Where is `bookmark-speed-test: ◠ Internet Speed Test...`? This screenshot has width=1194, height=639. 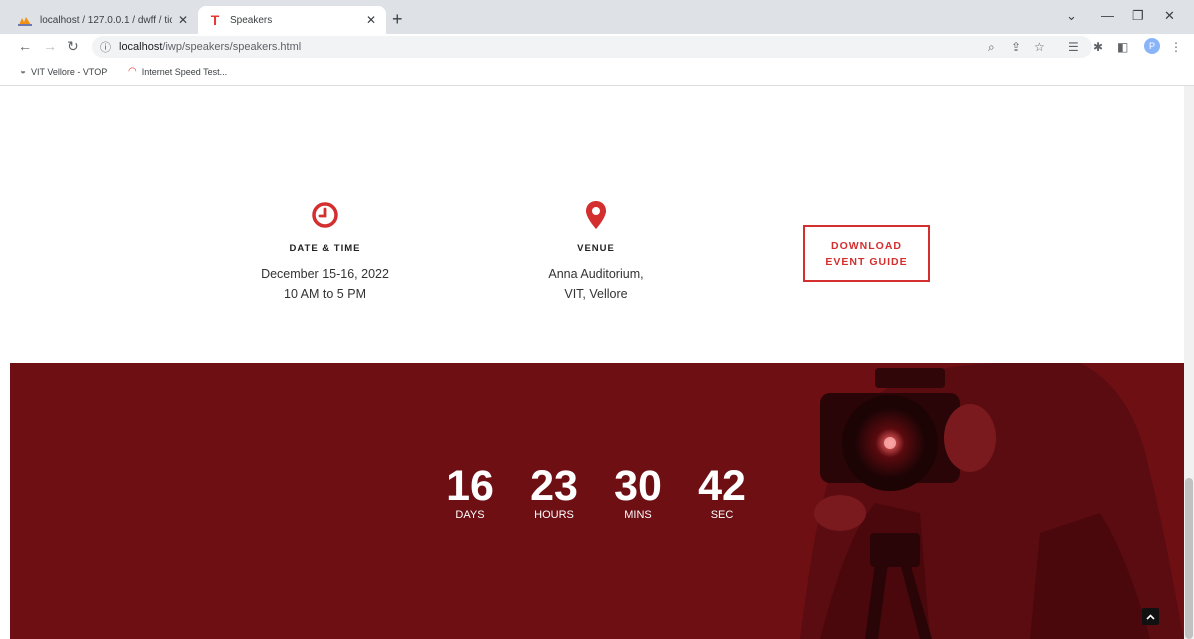
bookmark-speed-test: ◠ Internet Speed Test... is located at coordinates (177, 71).